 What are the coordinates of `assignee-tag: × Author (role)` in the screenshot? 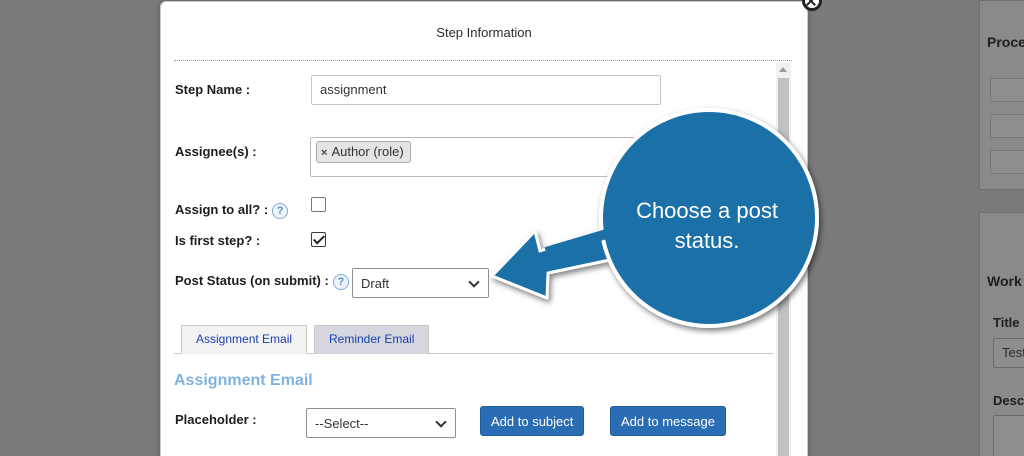 It's located at (363, 152).